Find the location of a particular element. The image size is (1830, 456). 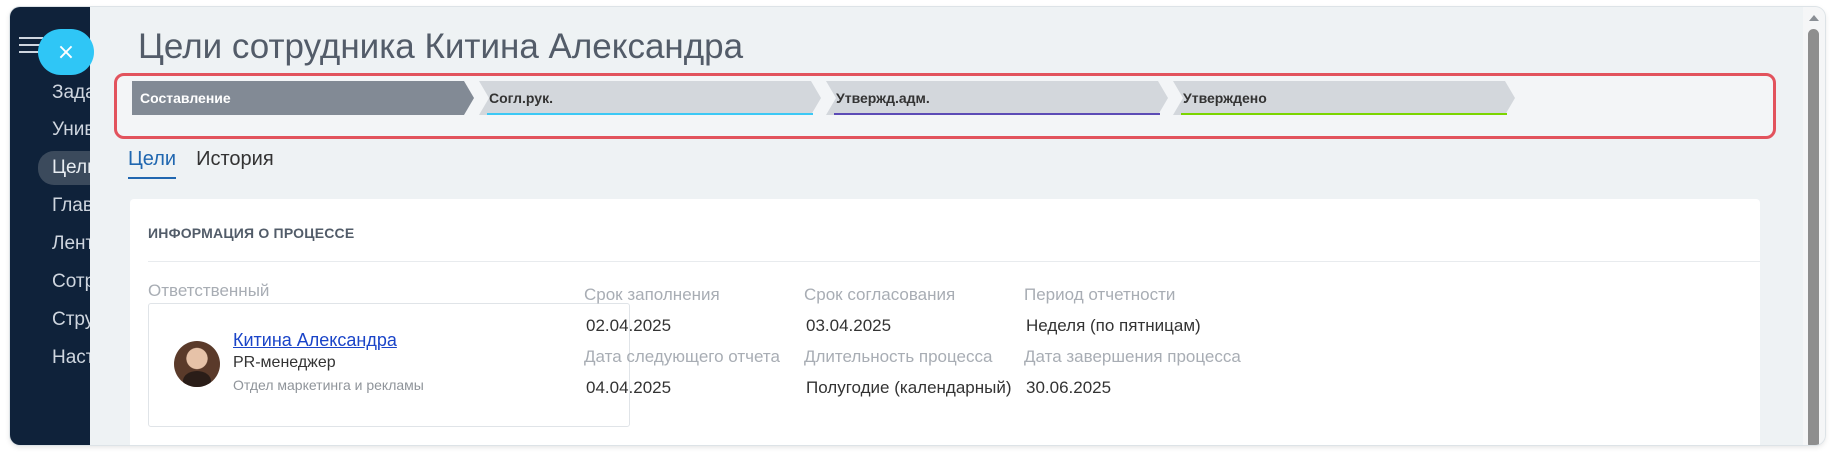

tab-history: История is located at coordinates (235, 163).